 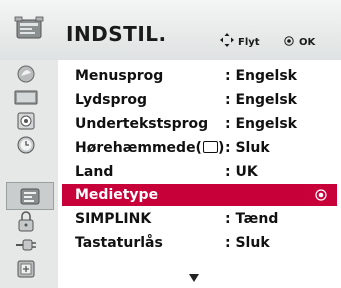 I want to click on category-sidebar, so click(x=29, y=174).